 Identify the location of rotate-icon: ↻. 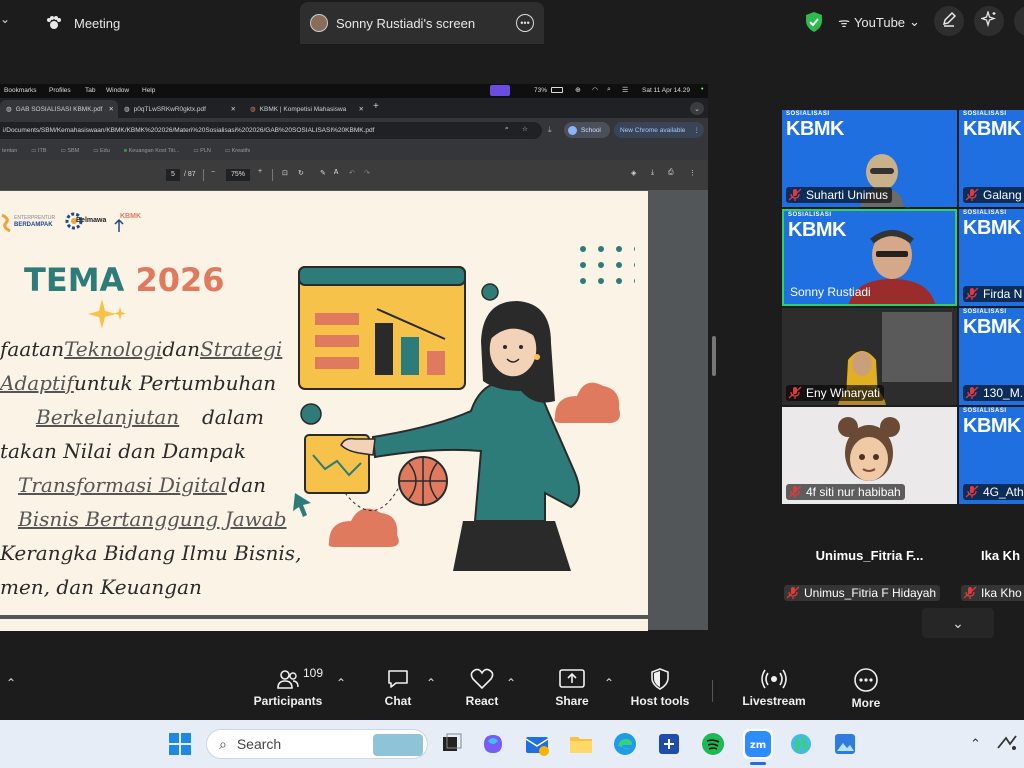
(301, 173).